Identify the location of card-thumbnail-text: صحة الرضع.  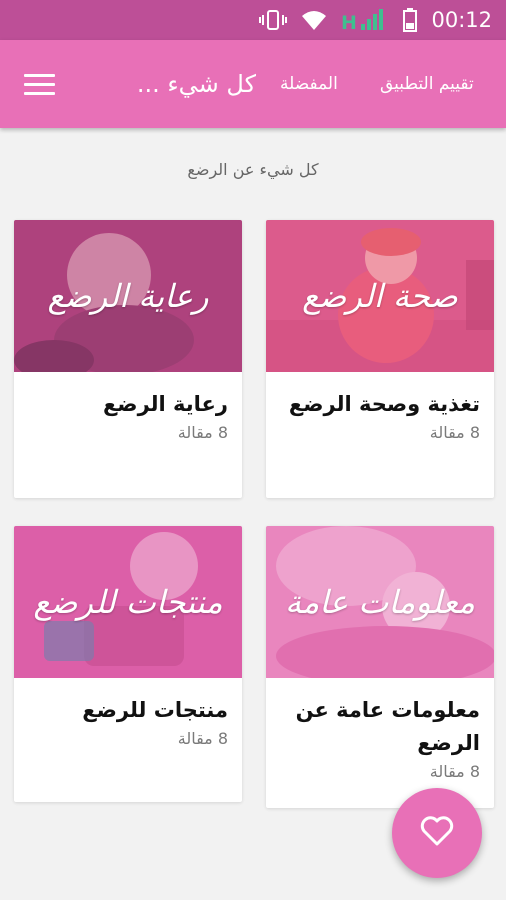
(380, 296).